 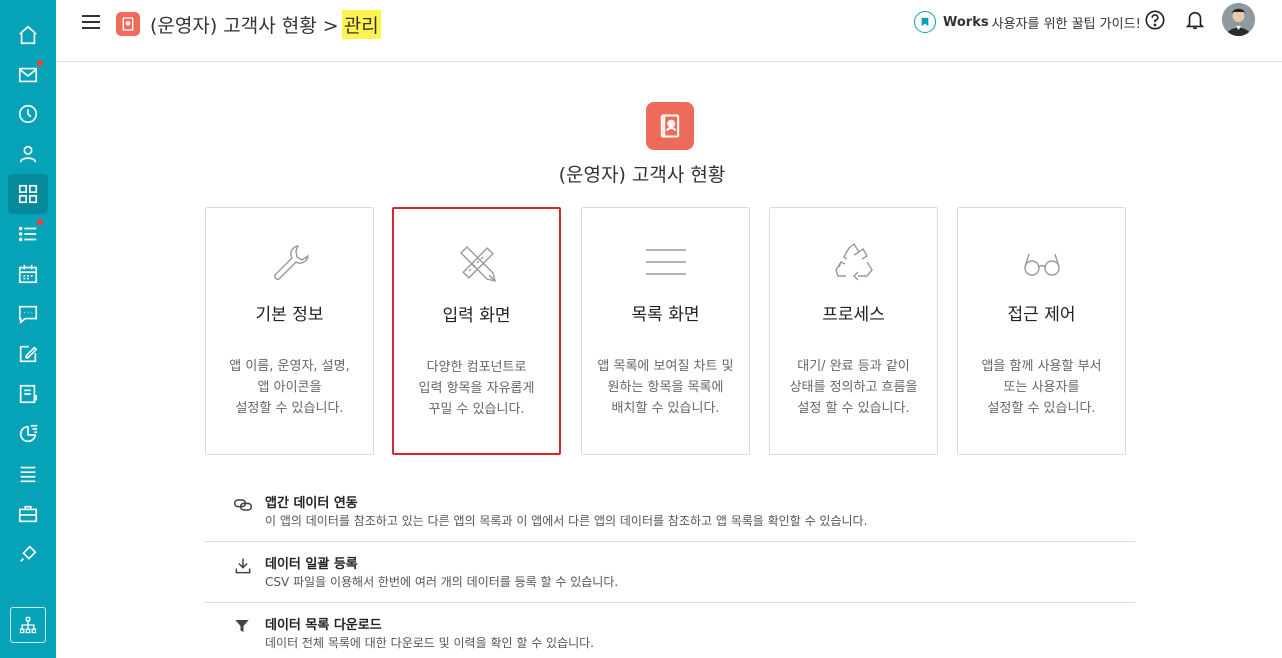 I want to click on org-chart-icon, so click(x=28, y=625).